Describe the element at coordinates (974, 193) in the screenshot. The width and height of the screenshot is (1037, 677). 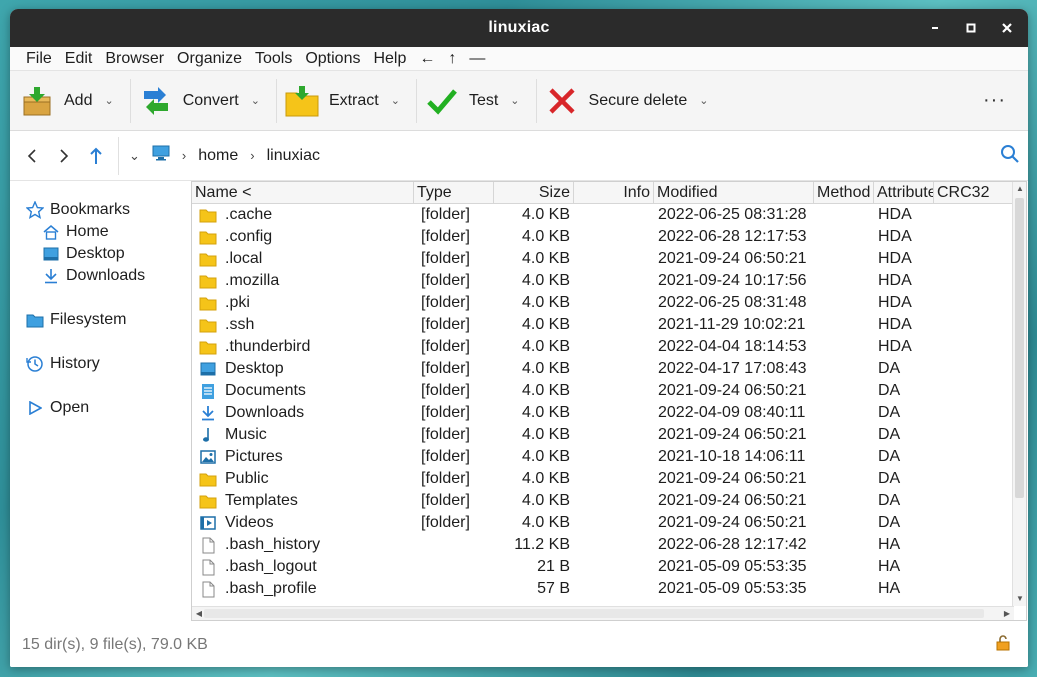
I see `column-crc32: CRC32` at that location.